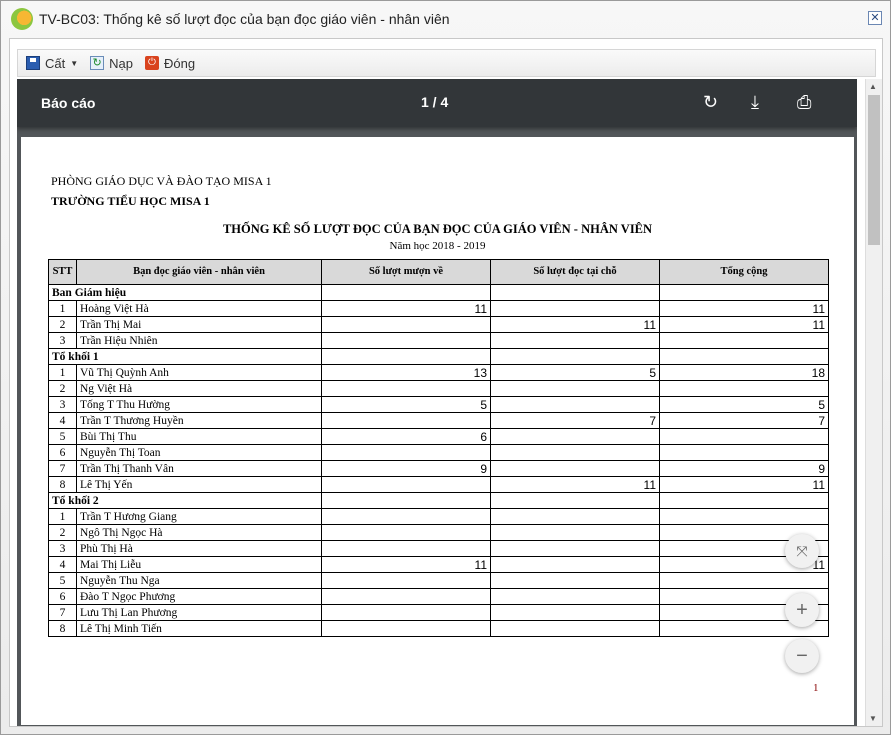  I want to click on stt-cell: 5, so click(62, 436).